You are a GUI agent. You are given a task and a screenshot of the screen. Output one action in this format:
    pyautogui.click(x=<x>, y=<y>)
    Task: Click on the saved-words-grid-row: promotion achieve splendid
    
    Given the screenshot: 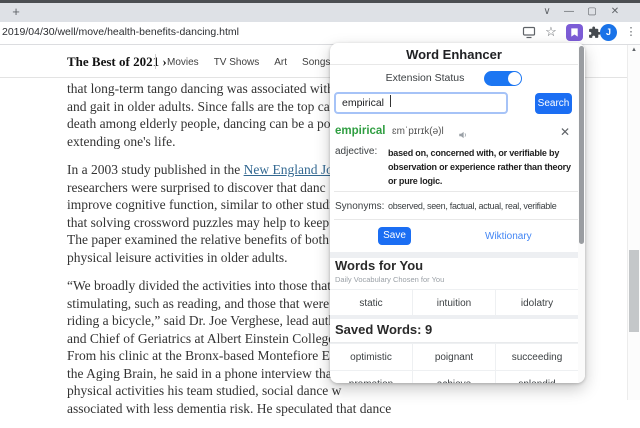 What is the action you would take?
    pyautogui.click(x=454, y=376)
    